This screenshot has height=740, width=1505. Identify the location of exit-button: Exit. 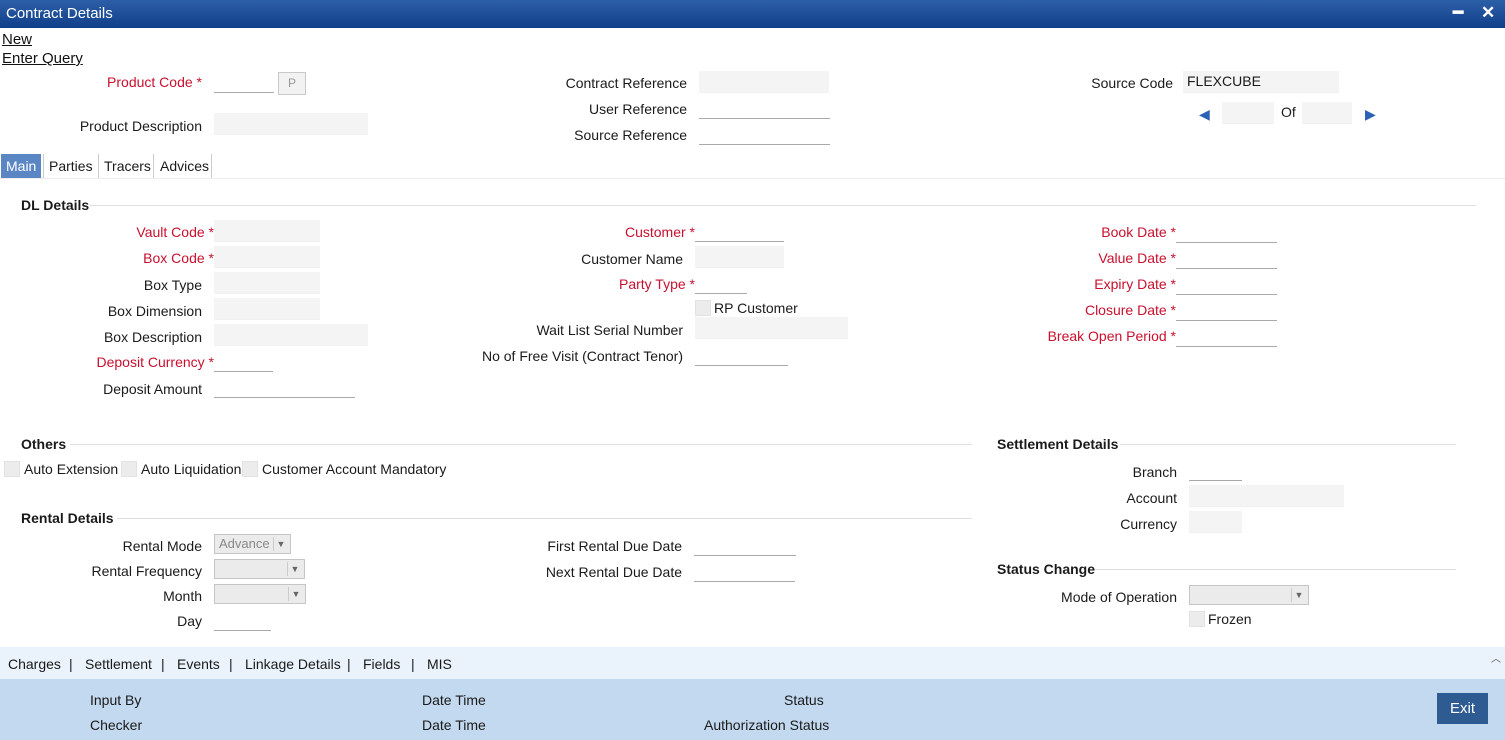
(1462, 708).